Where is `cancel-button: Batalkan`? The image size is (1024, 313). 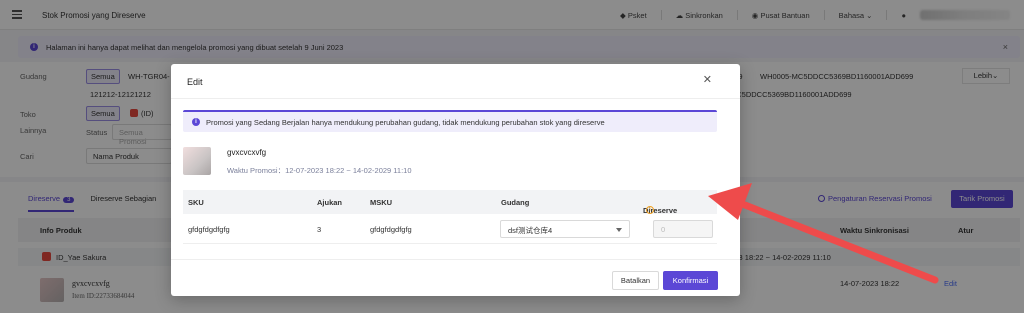 cancel-button: Batalkan is located at coordinates (635, 280).